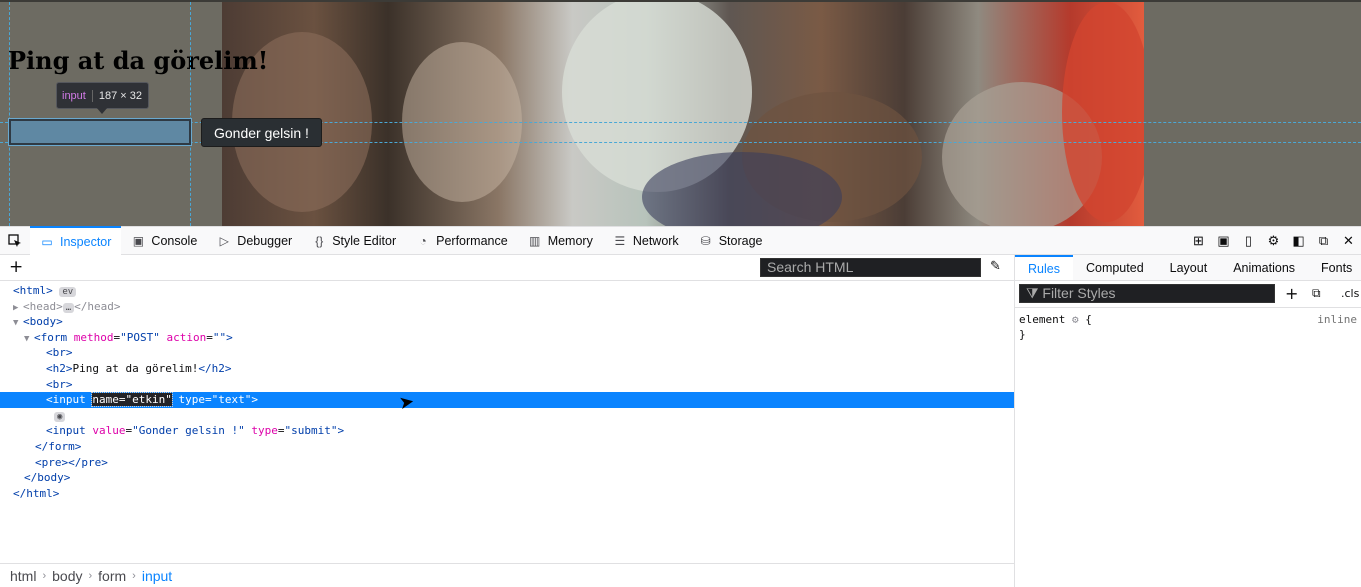  Describe the element at coordinates (620, 240) in the screenshot. I see `network-icon: ☰` at that location.